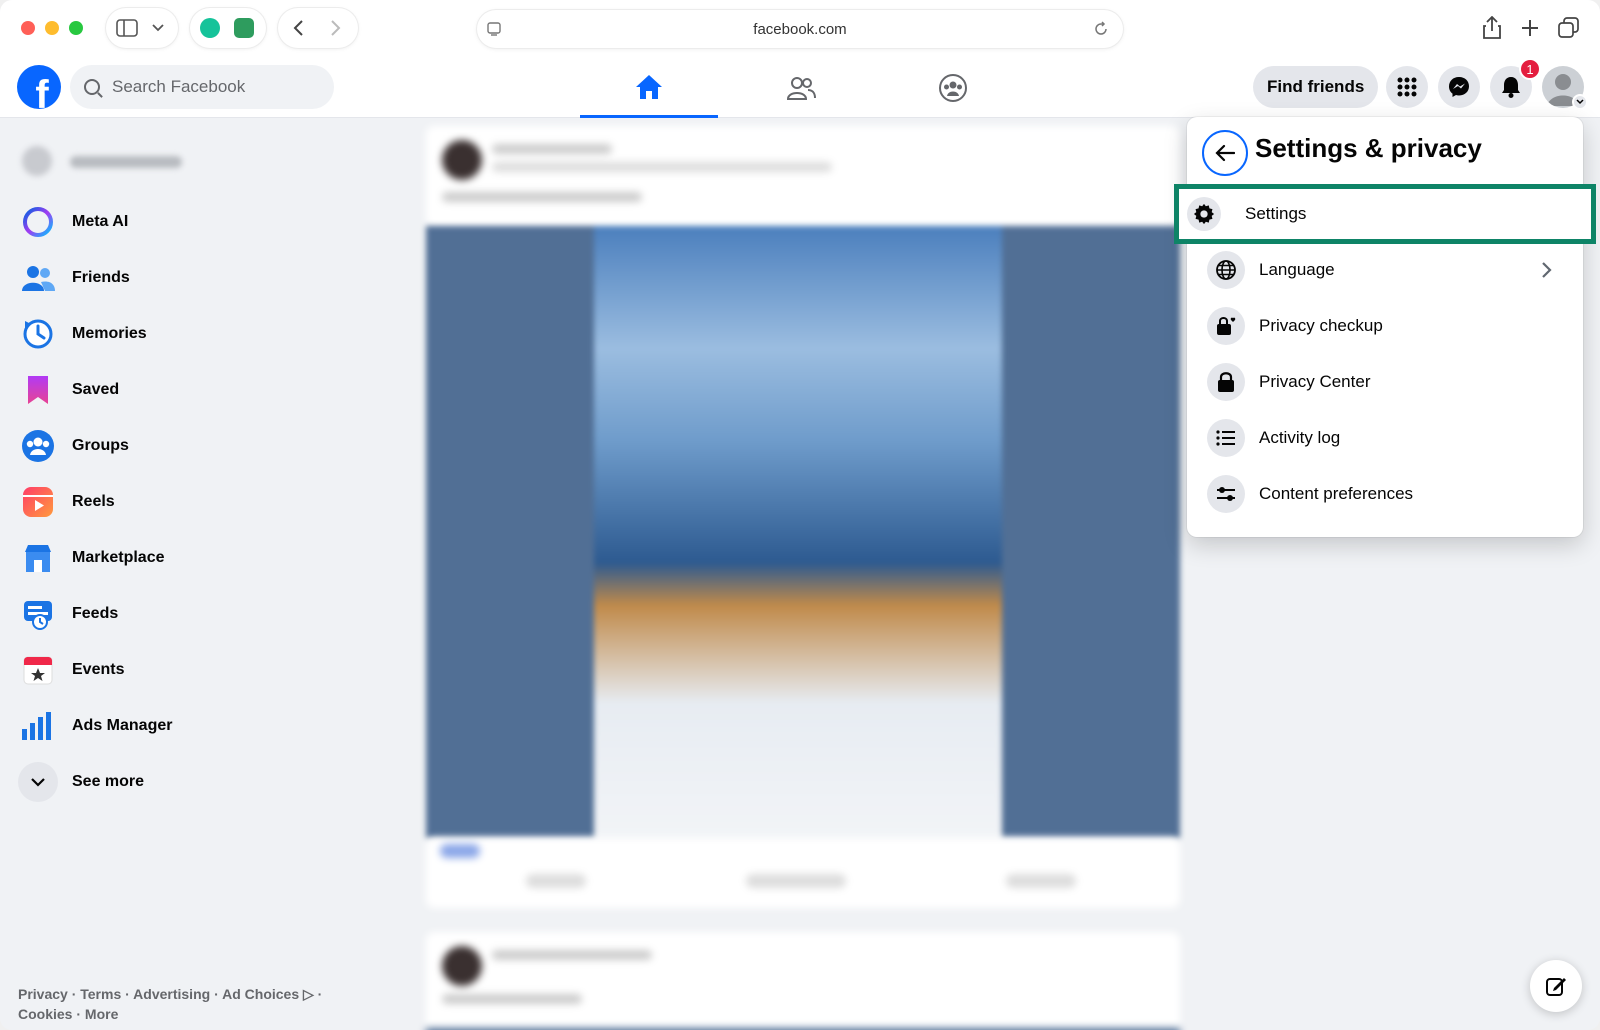 This screenshot has height=1030, width=1600. I want to click on menu-item-activity-log: Activity log, so click(1385, 438).